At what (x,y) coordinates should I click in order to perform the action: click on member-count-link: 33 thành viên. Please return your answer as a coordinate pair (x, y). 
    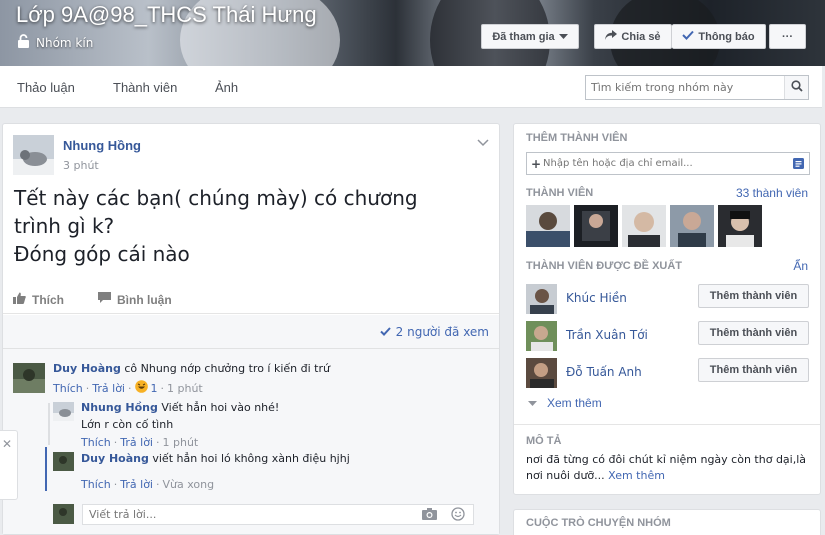
    Looking at the image, I should click on (772, 193).